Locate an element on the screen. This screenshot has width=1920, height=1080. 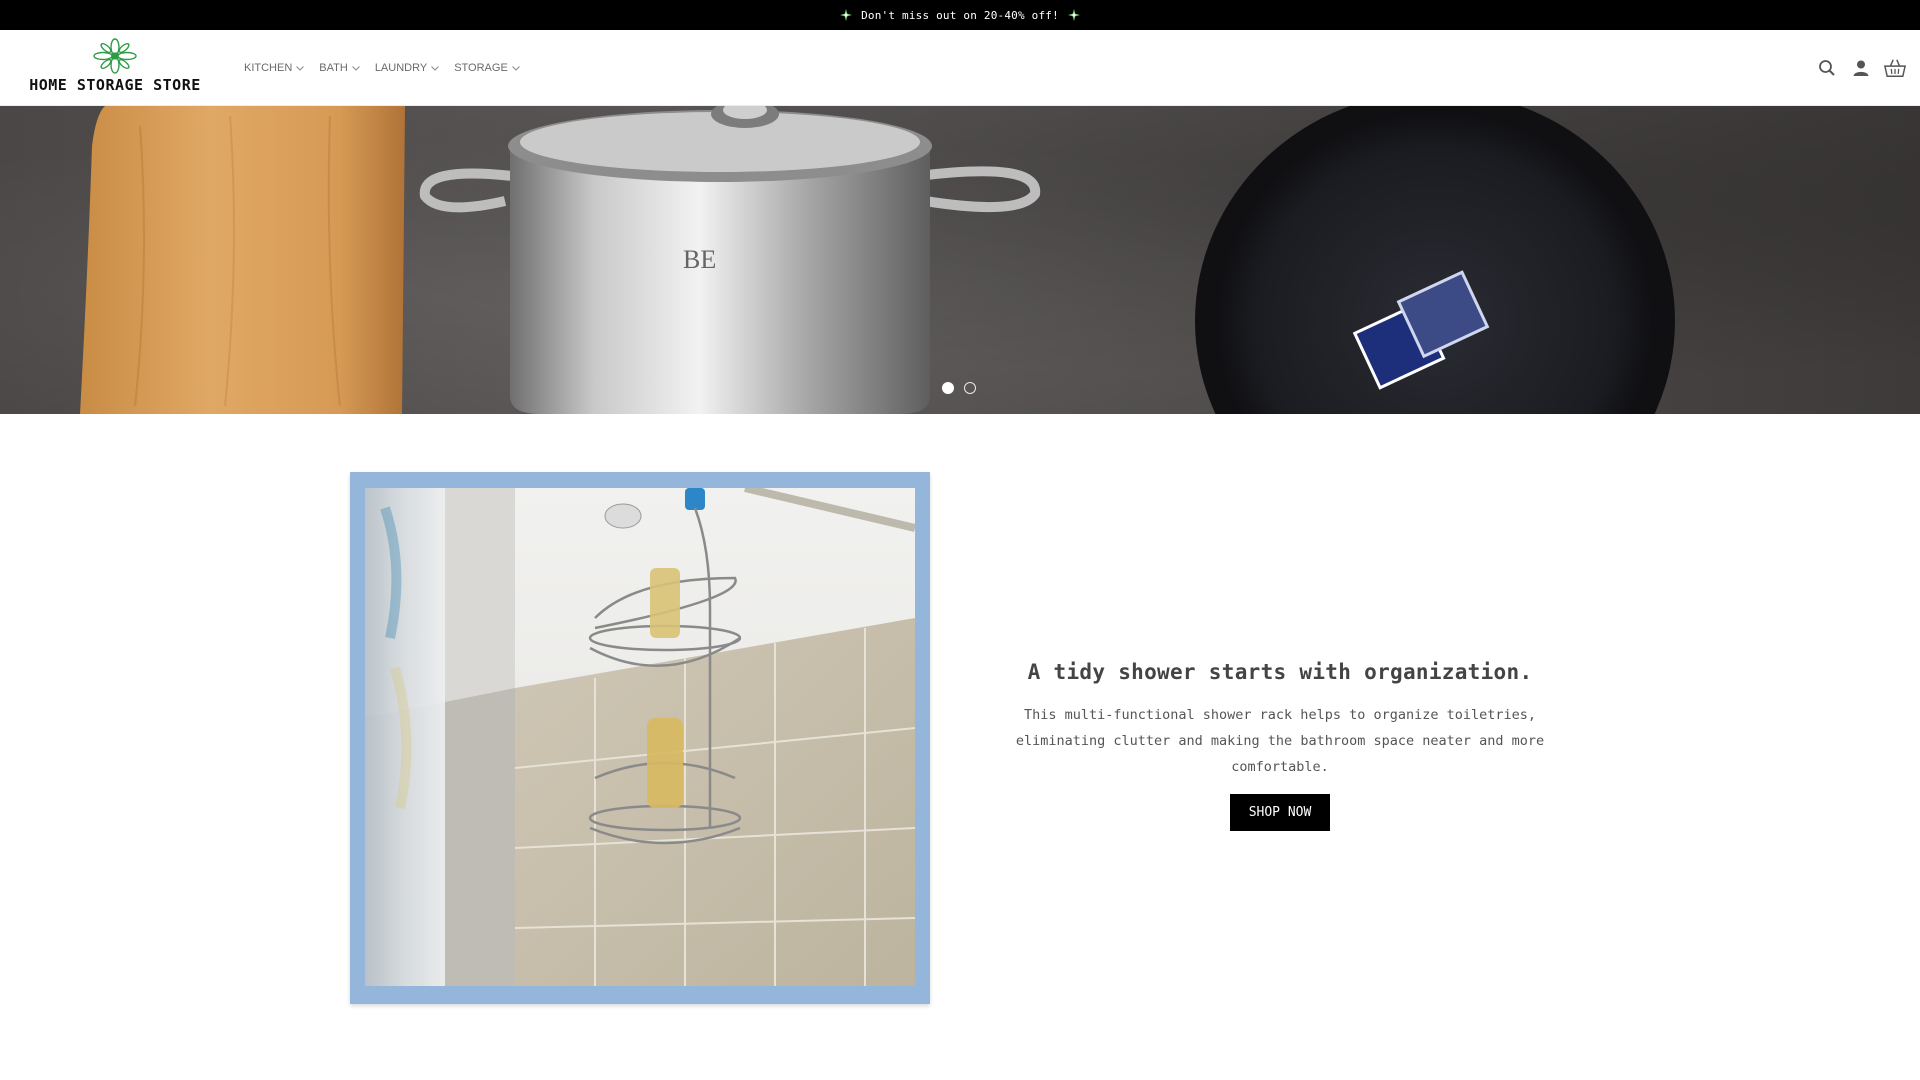
nav-item-kitchen: KITCHEN is located at coordinates (274, 68).